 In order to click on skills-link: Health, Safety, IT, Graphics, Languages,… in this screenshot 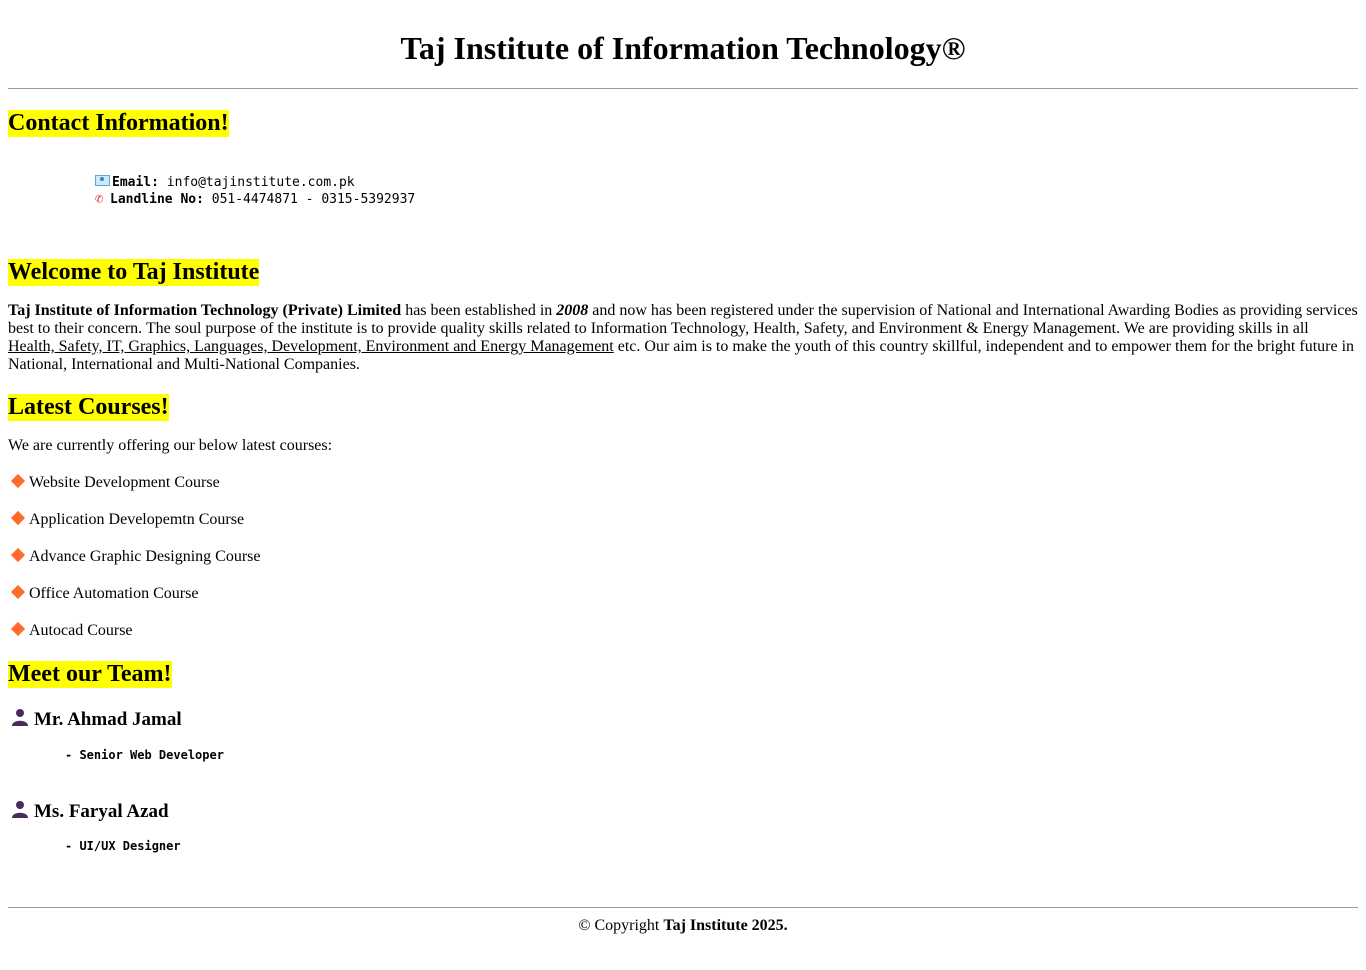, I will do `click(311, 346)`.